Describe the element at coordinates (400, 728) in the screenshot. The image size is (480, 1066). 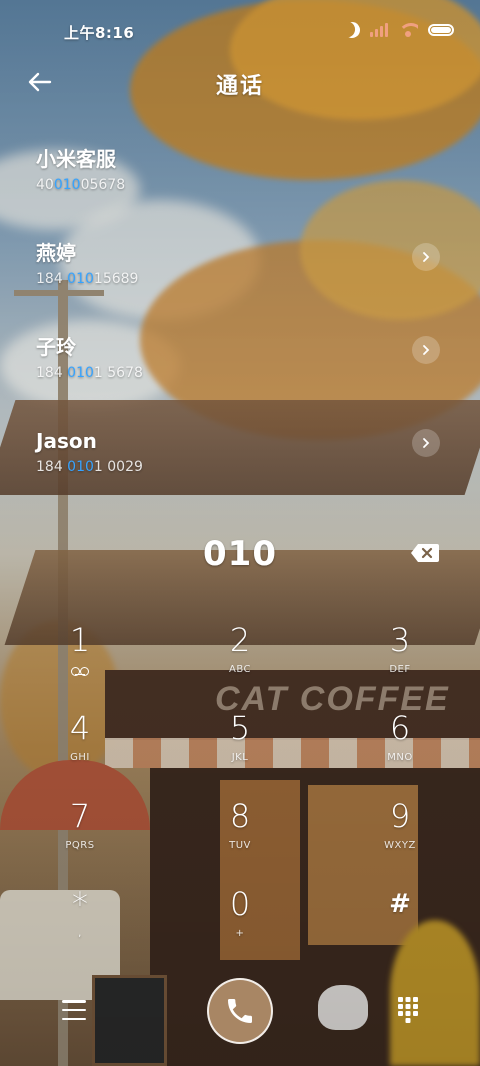
I see `key-digit: 6` at that location.